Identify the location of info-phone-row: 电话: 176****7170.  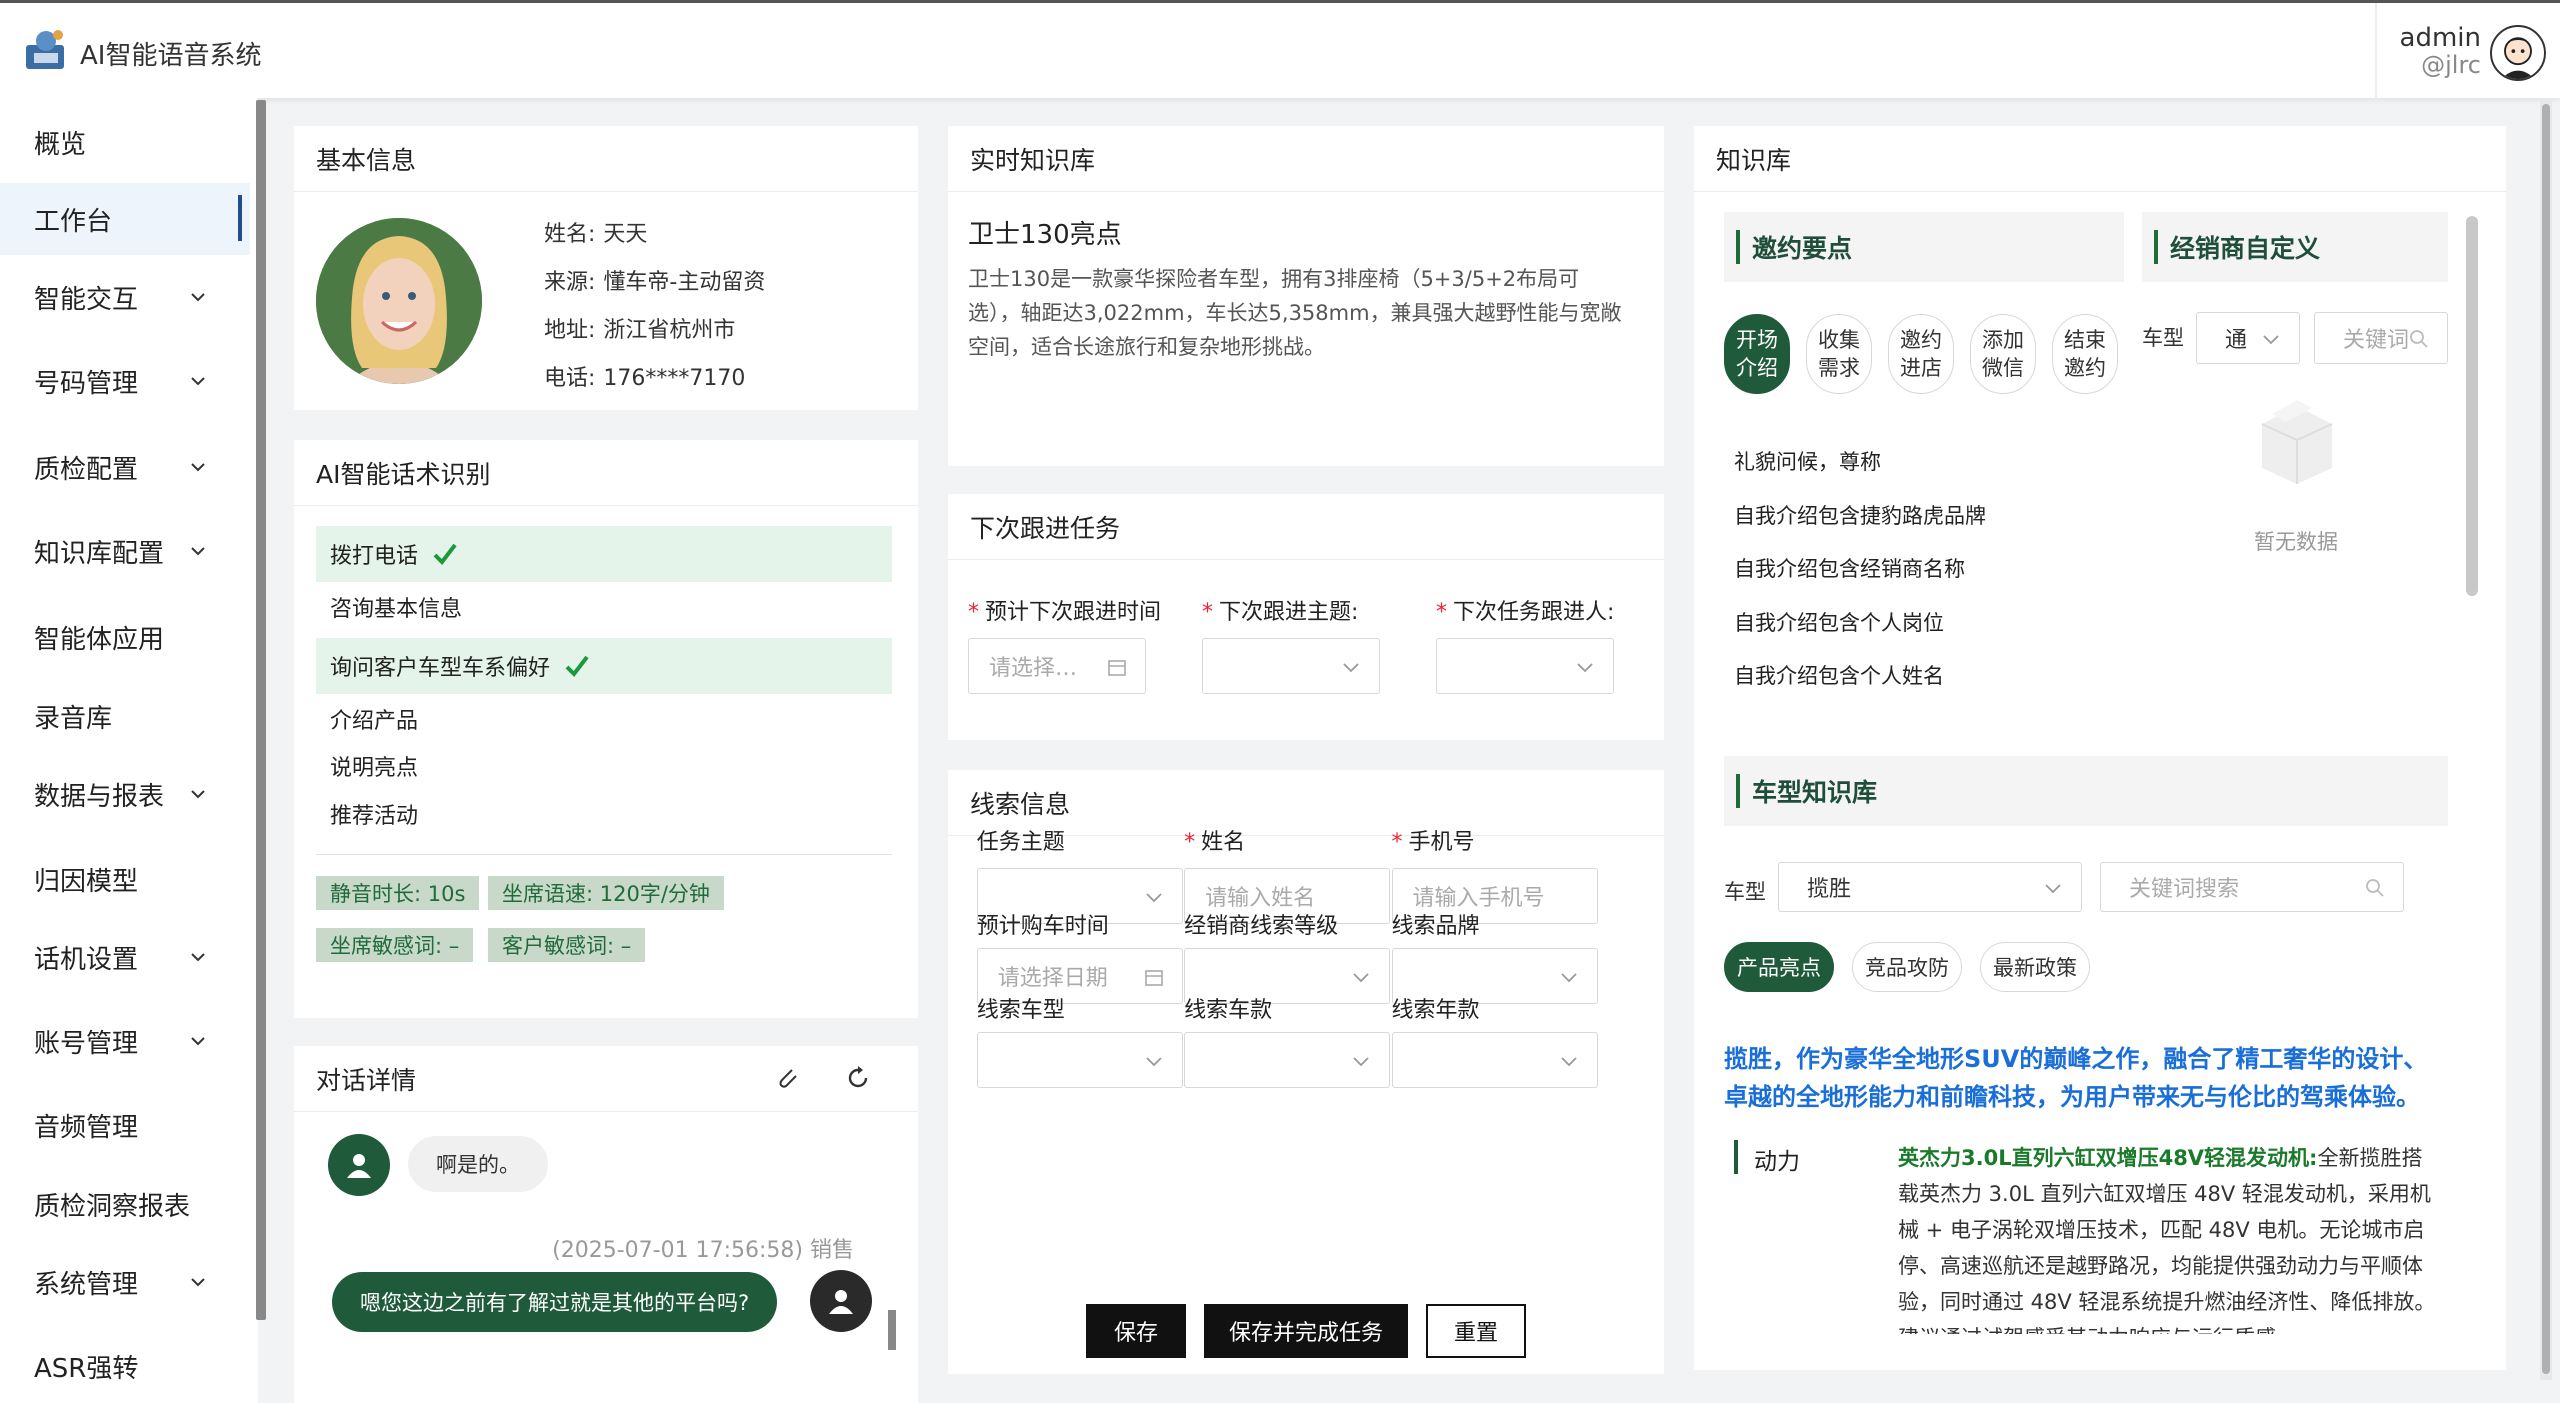
(645, 378).